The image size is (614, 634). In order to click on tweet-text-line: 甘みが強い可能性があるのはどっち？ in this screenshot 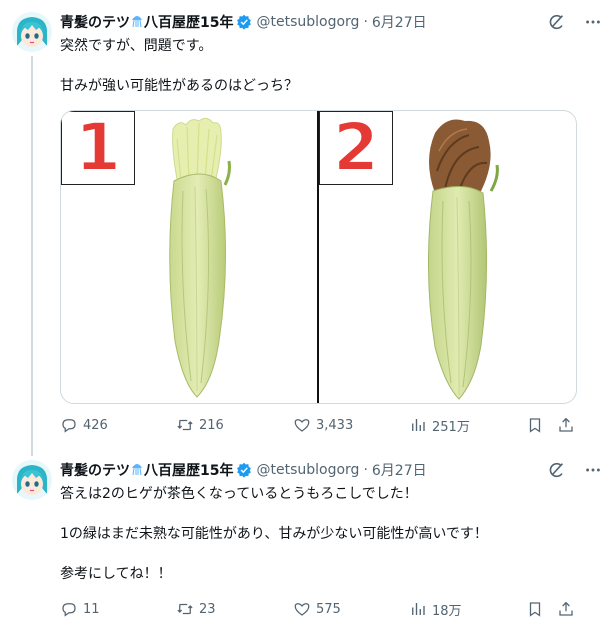, I will do `click(179, 86)`.